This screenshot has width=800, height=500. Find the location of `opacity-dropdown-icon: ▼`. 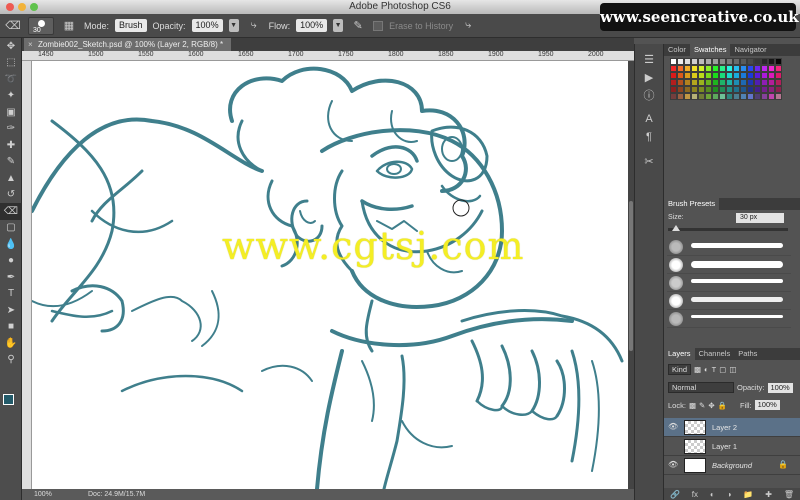

opacity-dropdown-icon: ▼ is located at coordinates (233, 25).